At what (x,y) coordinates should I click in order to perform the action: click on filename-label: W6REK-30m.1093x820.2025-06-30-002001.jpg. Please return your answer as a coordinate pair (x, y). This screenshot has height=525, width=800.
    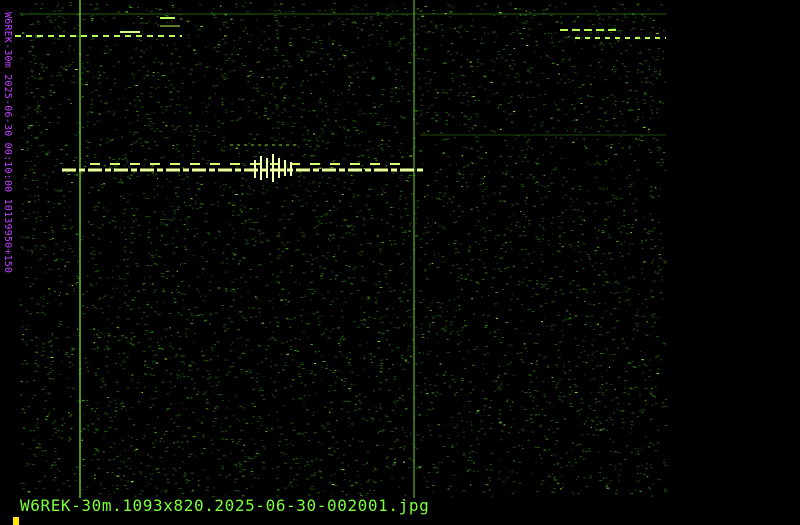
    Looking at the image, I should click on (225, 505).